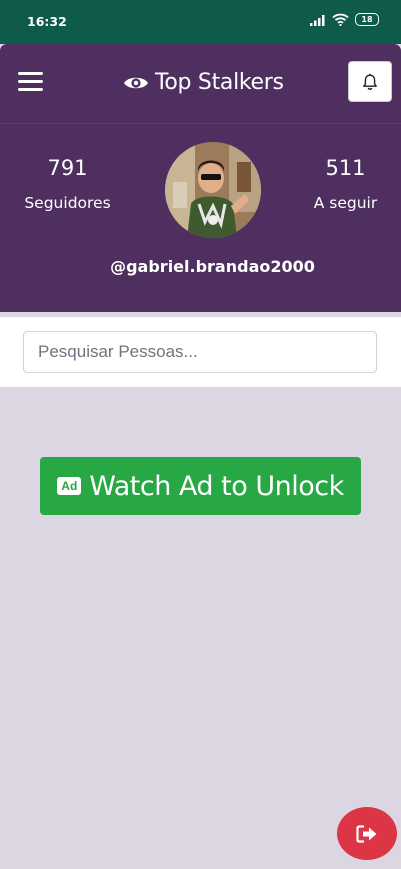  Describe the element at coordinates (30, 82) in the screenshot. I see `hamburger-menu-icon` at that location.